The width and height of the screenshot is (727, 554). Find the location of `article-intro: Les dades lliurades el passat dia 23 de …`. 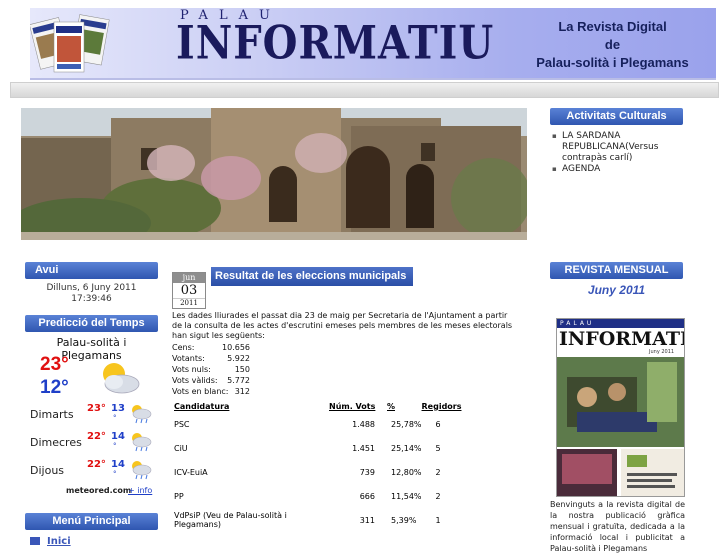

article-intro: Les dades lliurades el passat dia 23 de … is located at coordinates (342, 325).